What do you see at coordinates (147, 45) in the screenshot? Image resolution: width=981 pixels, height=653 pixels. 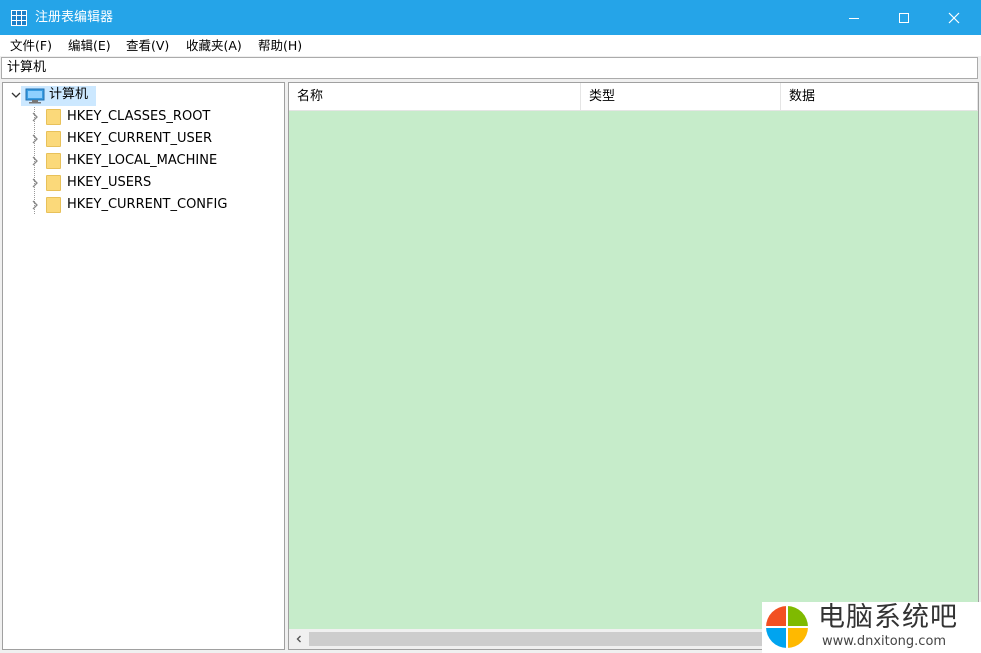 I see `menu-view: 查看(V)` at bounding box center [147, 45].